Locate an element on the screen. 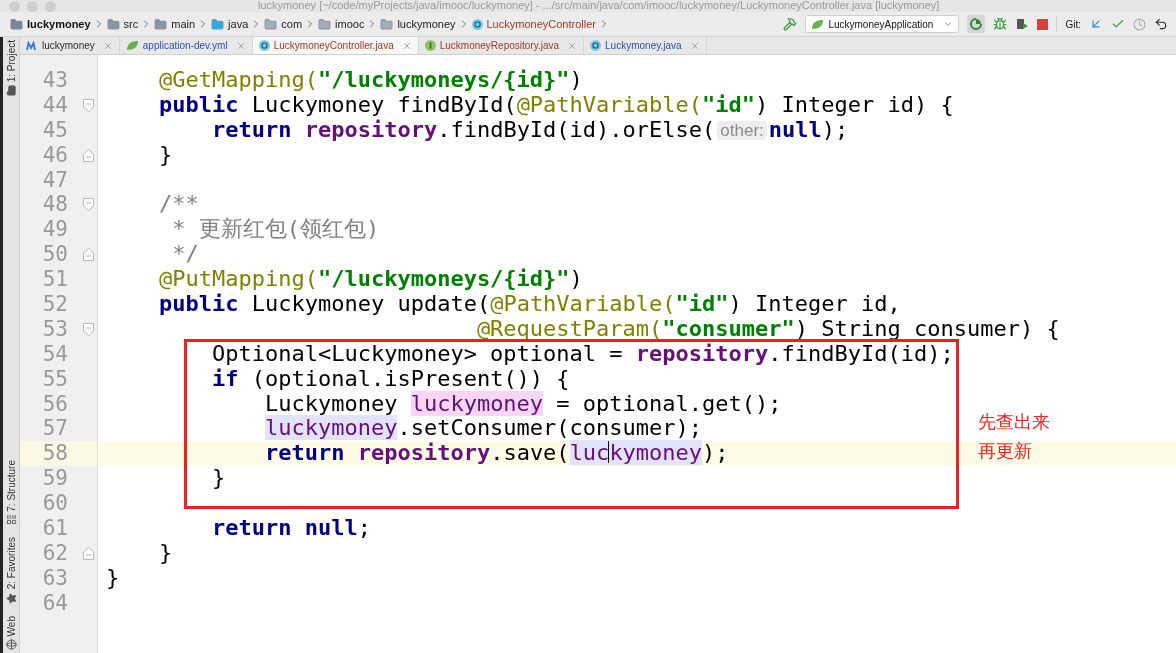 This screenshot has width=1176, height=653. stop-icon is located at coordinates (1043, 24).